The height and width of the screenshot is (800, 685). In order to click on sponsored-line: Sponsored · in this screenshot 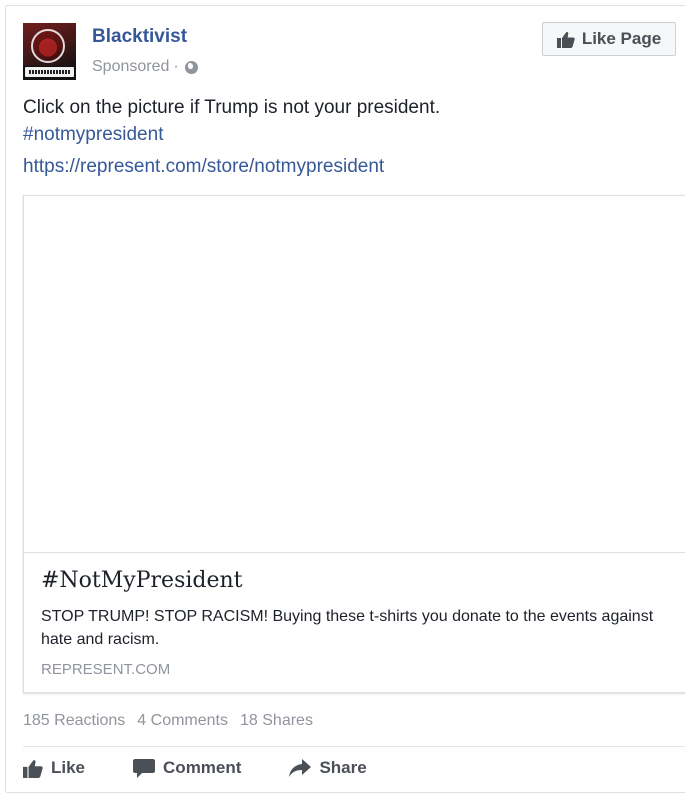, I will do `click(145, 67)`.